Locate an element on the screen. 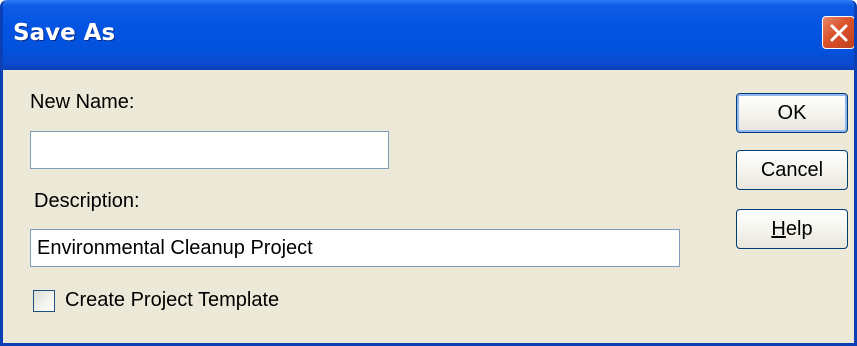 This screenshot has height=346, width=857. cancel-button-label: Cancel is located at coordinates (792, 170).